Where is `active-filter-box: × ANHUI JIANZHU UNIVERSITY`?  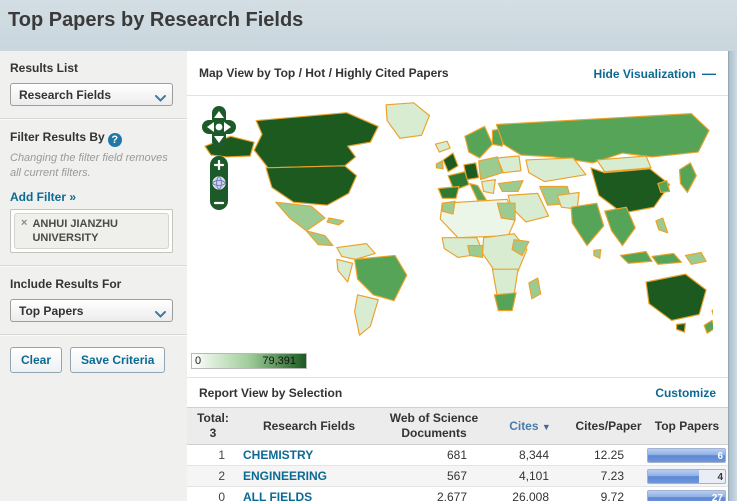 active-filter-box: × ANHUI JIANZHU UNIVERSITY is located at coordinates (91, 231).